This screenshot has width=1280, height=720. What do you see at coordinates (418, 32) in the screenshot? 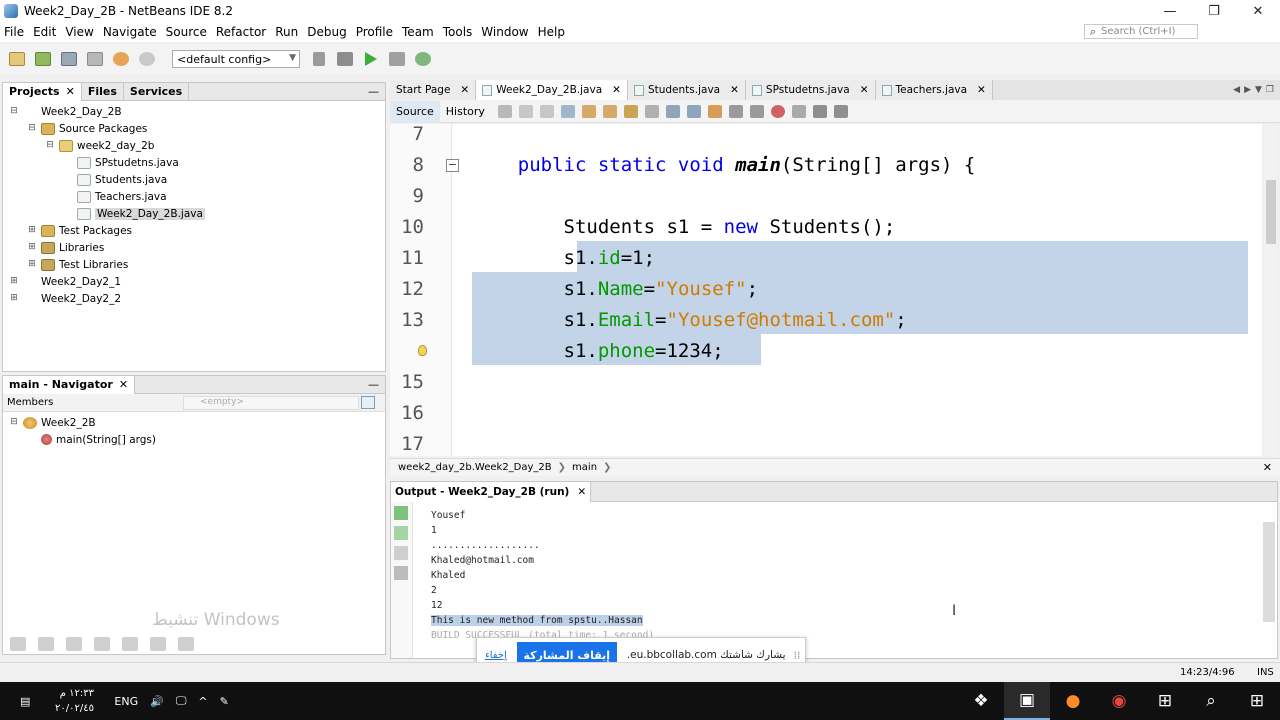
I see `menu-team: Team` at bounding box center [418, 32].